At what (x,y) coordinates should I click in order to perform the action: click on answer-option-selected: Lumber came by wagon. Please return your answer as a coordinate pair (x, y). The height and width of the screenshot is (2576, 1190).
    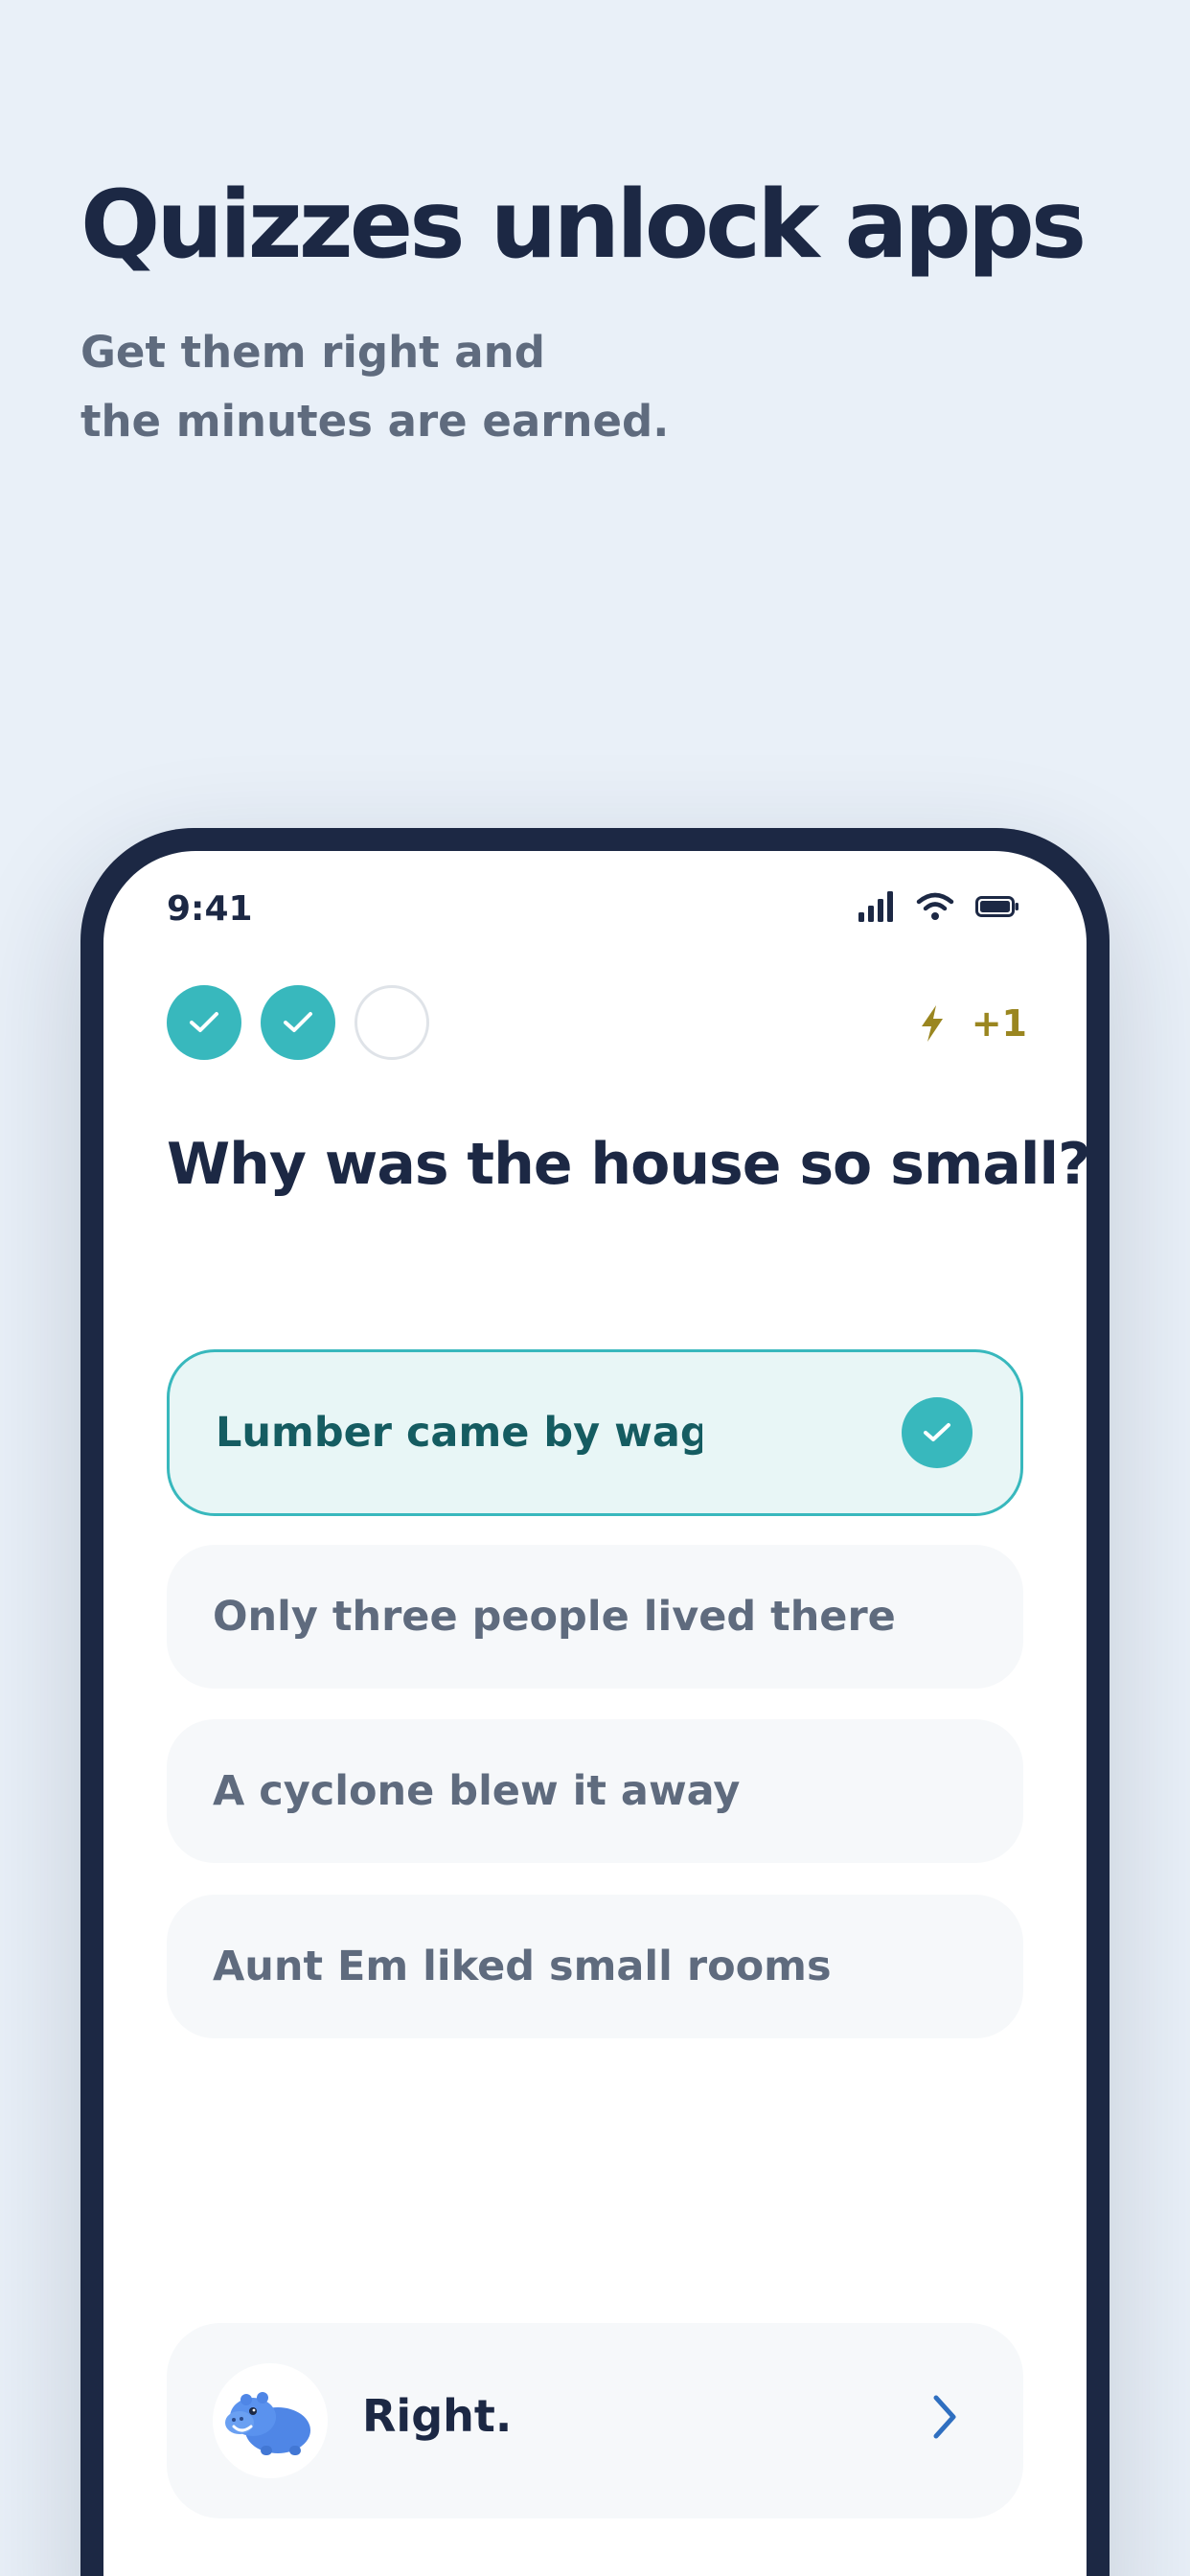
    Looking at the image, I should click on (595, 1433).